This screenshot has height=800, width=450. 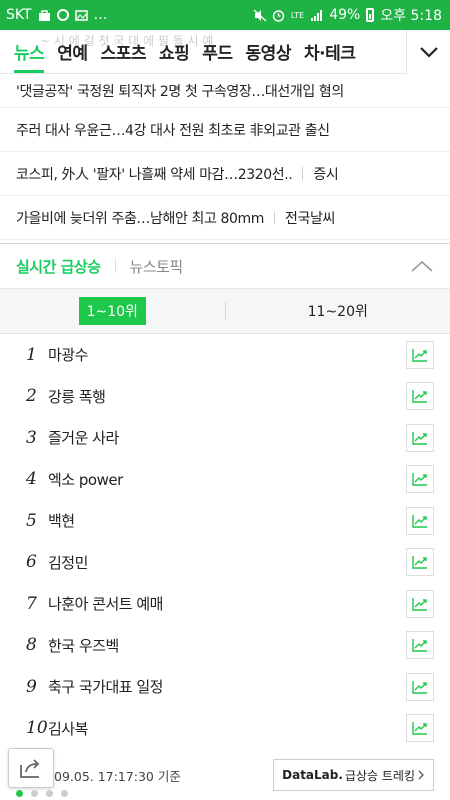 I want to click on list-item: 6 김정민, so click(x=225, y=563).